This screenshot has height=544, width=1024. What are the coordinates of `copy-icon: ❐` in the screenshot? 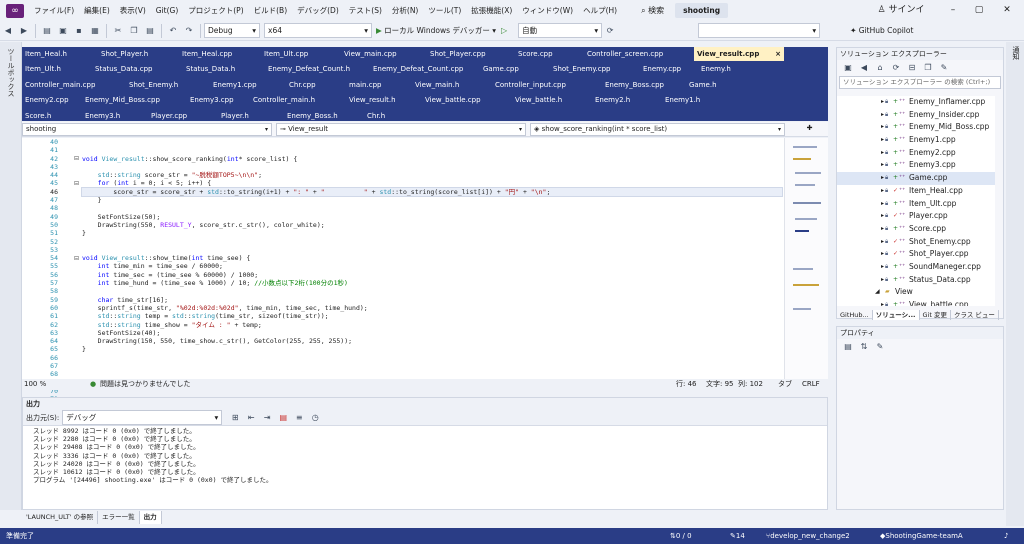 It's located at (134, 31).